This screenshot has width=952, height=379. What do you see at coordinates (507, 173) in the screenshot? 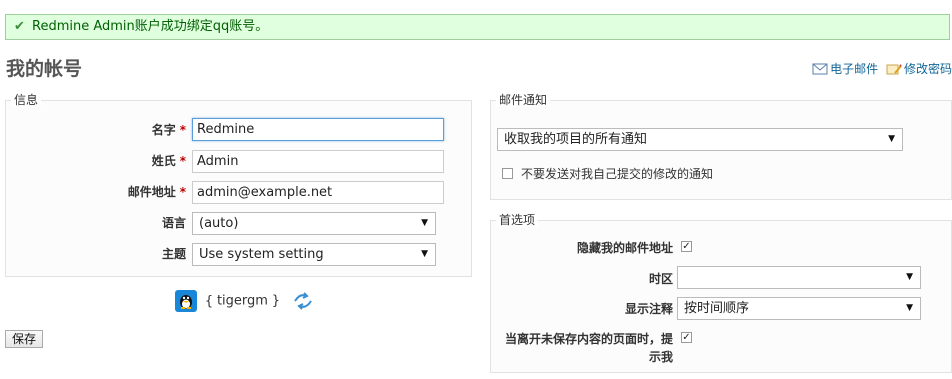
I see `no-self-notified-checkbox` at bounding box center [507, 173].